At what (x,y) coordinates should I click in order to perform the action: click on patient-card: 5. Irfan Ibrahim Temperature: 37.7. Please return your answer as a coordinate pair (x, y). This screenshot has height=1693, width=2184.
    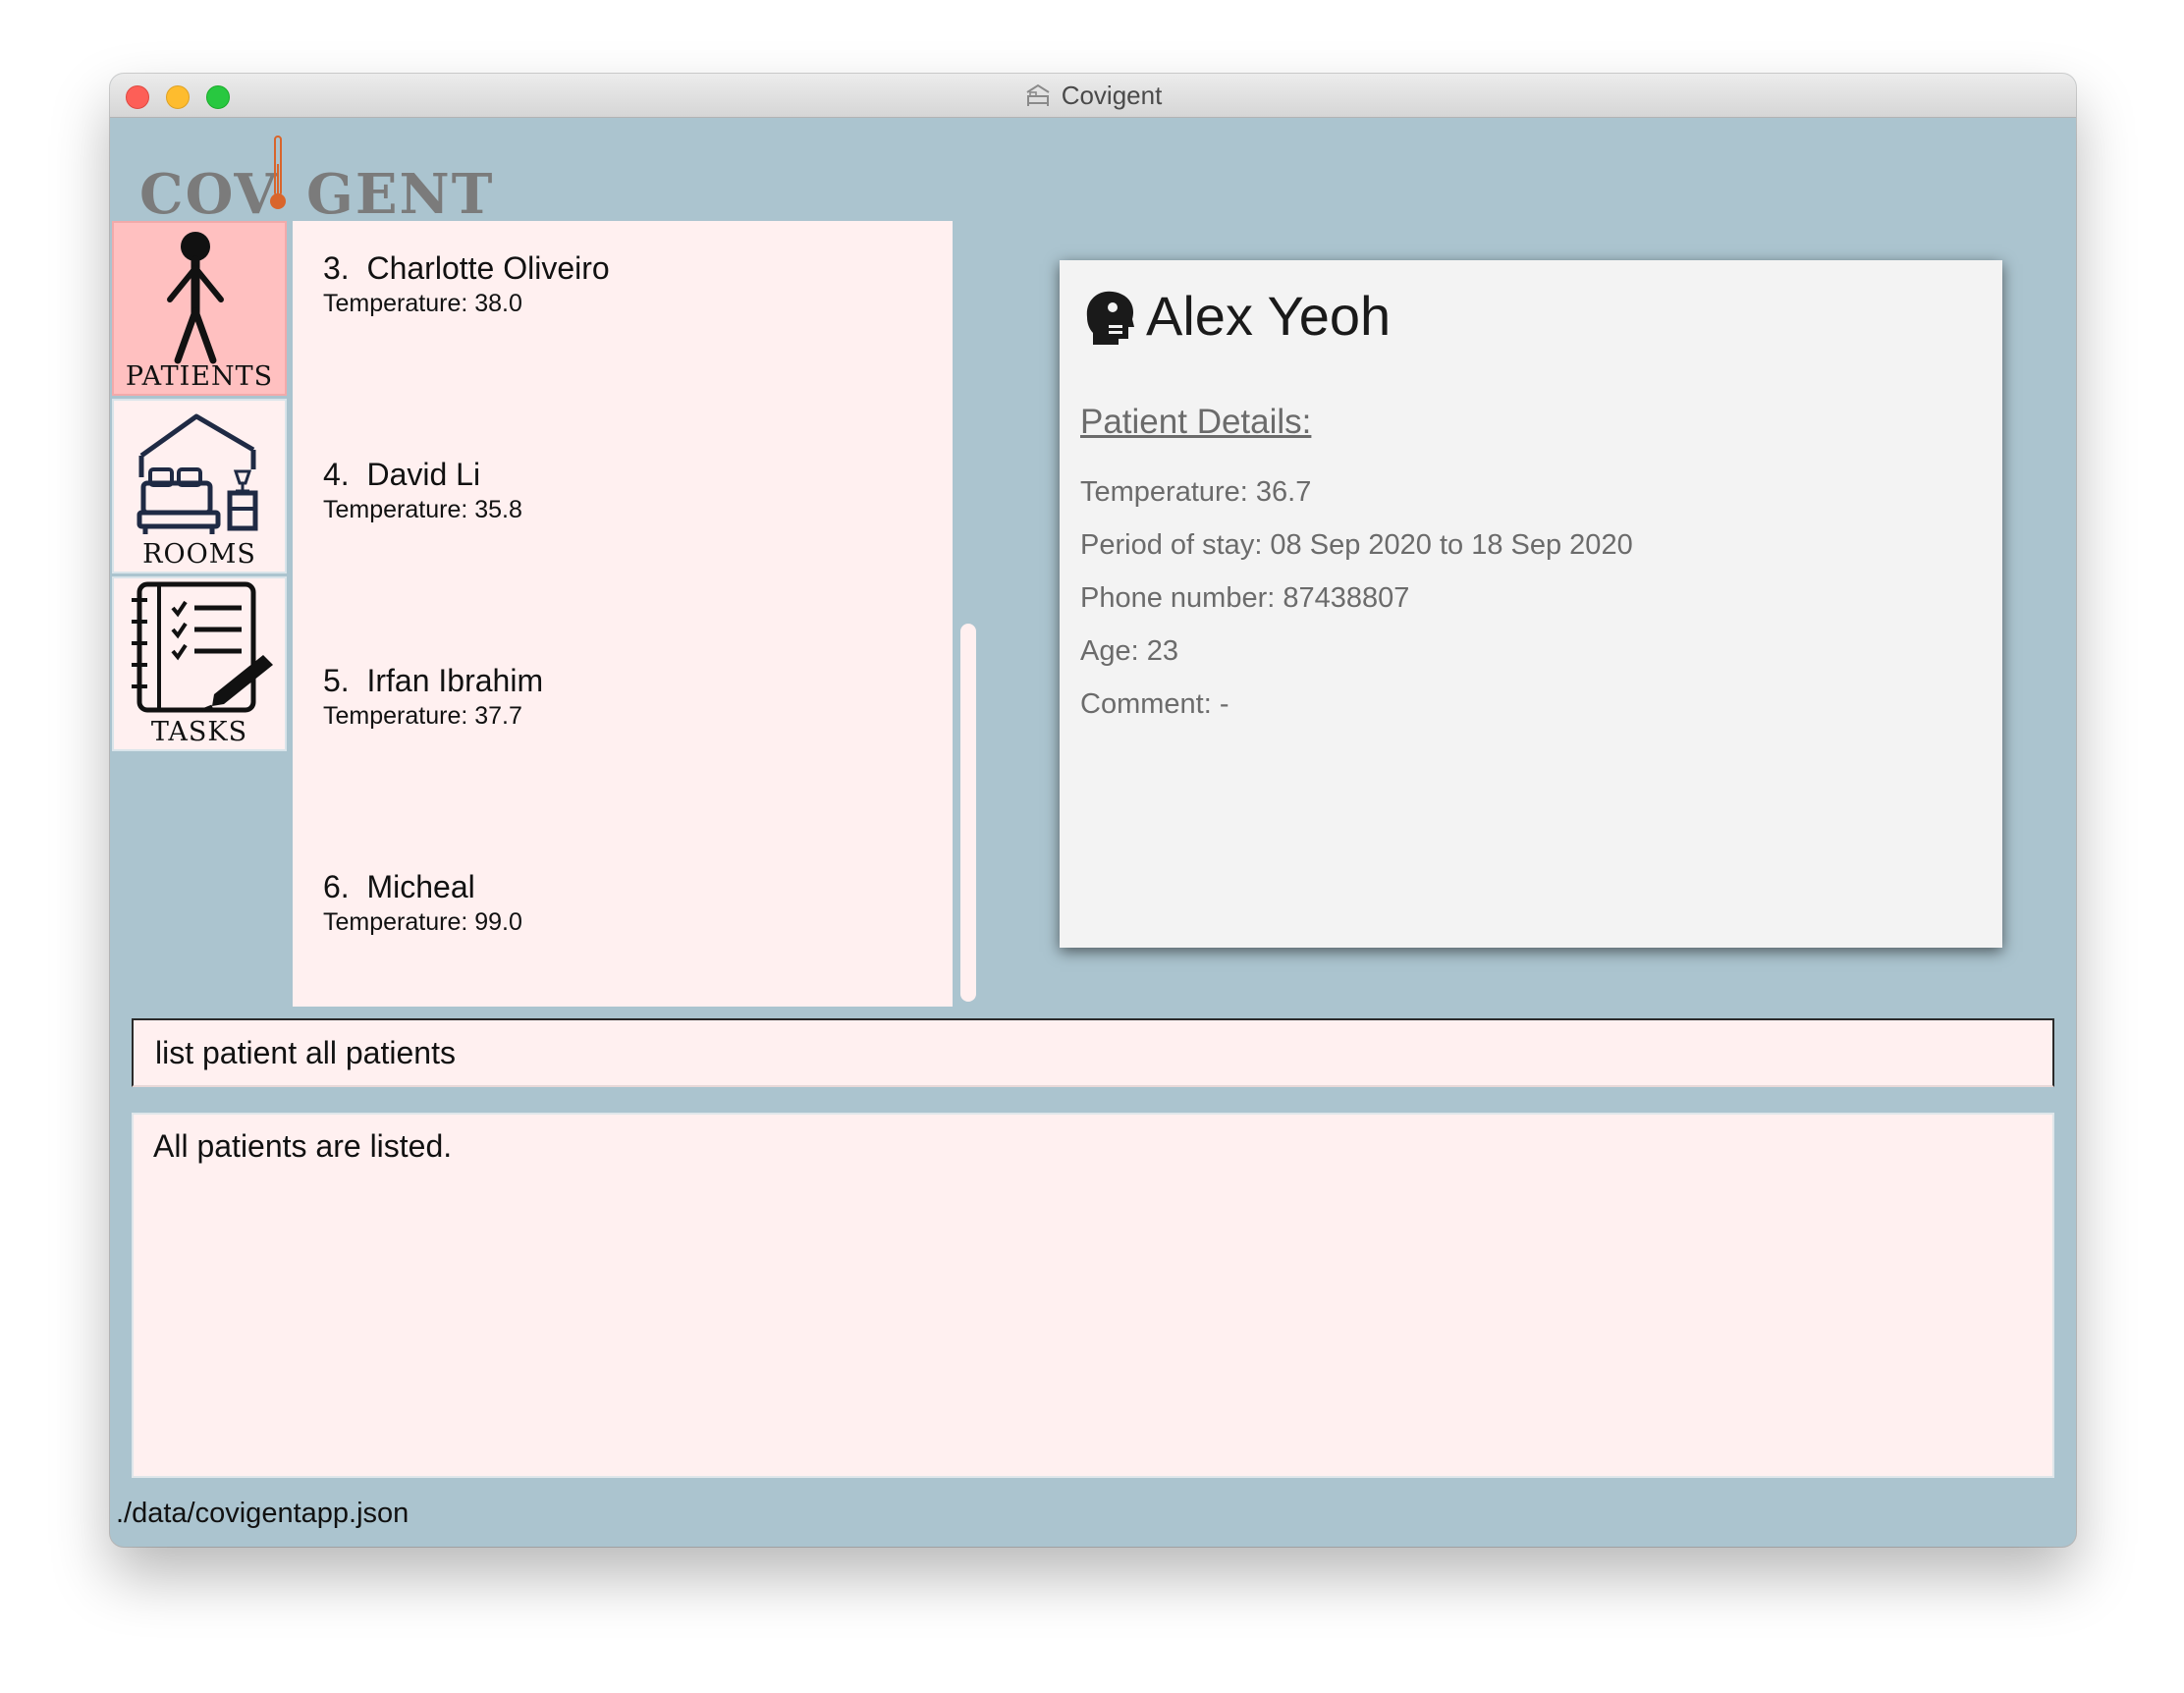
    Looking at the image, I should click on (623, 736).